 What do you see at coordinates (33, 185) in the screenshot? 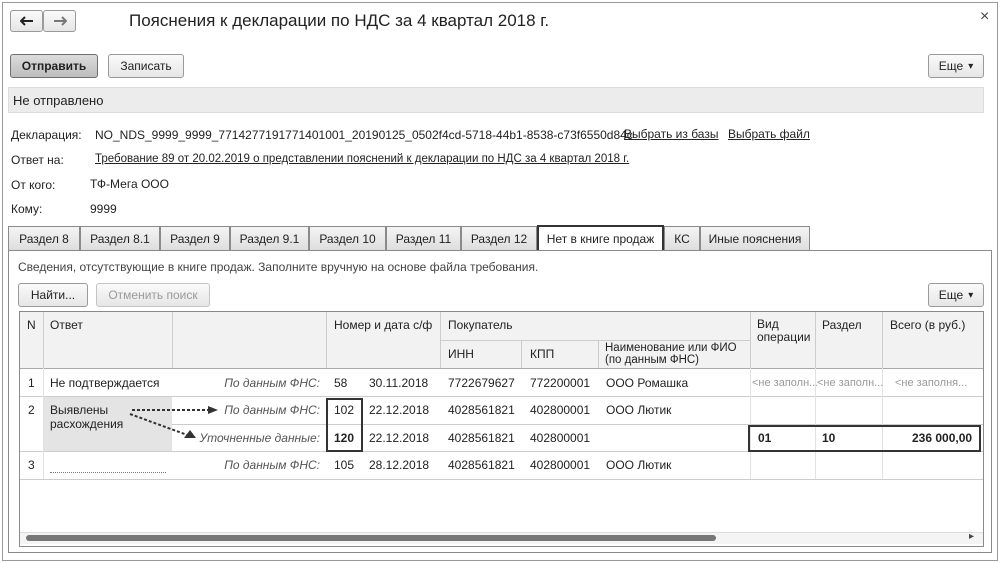
I see `from-label: От кого:` at bounding box center [33, 185].